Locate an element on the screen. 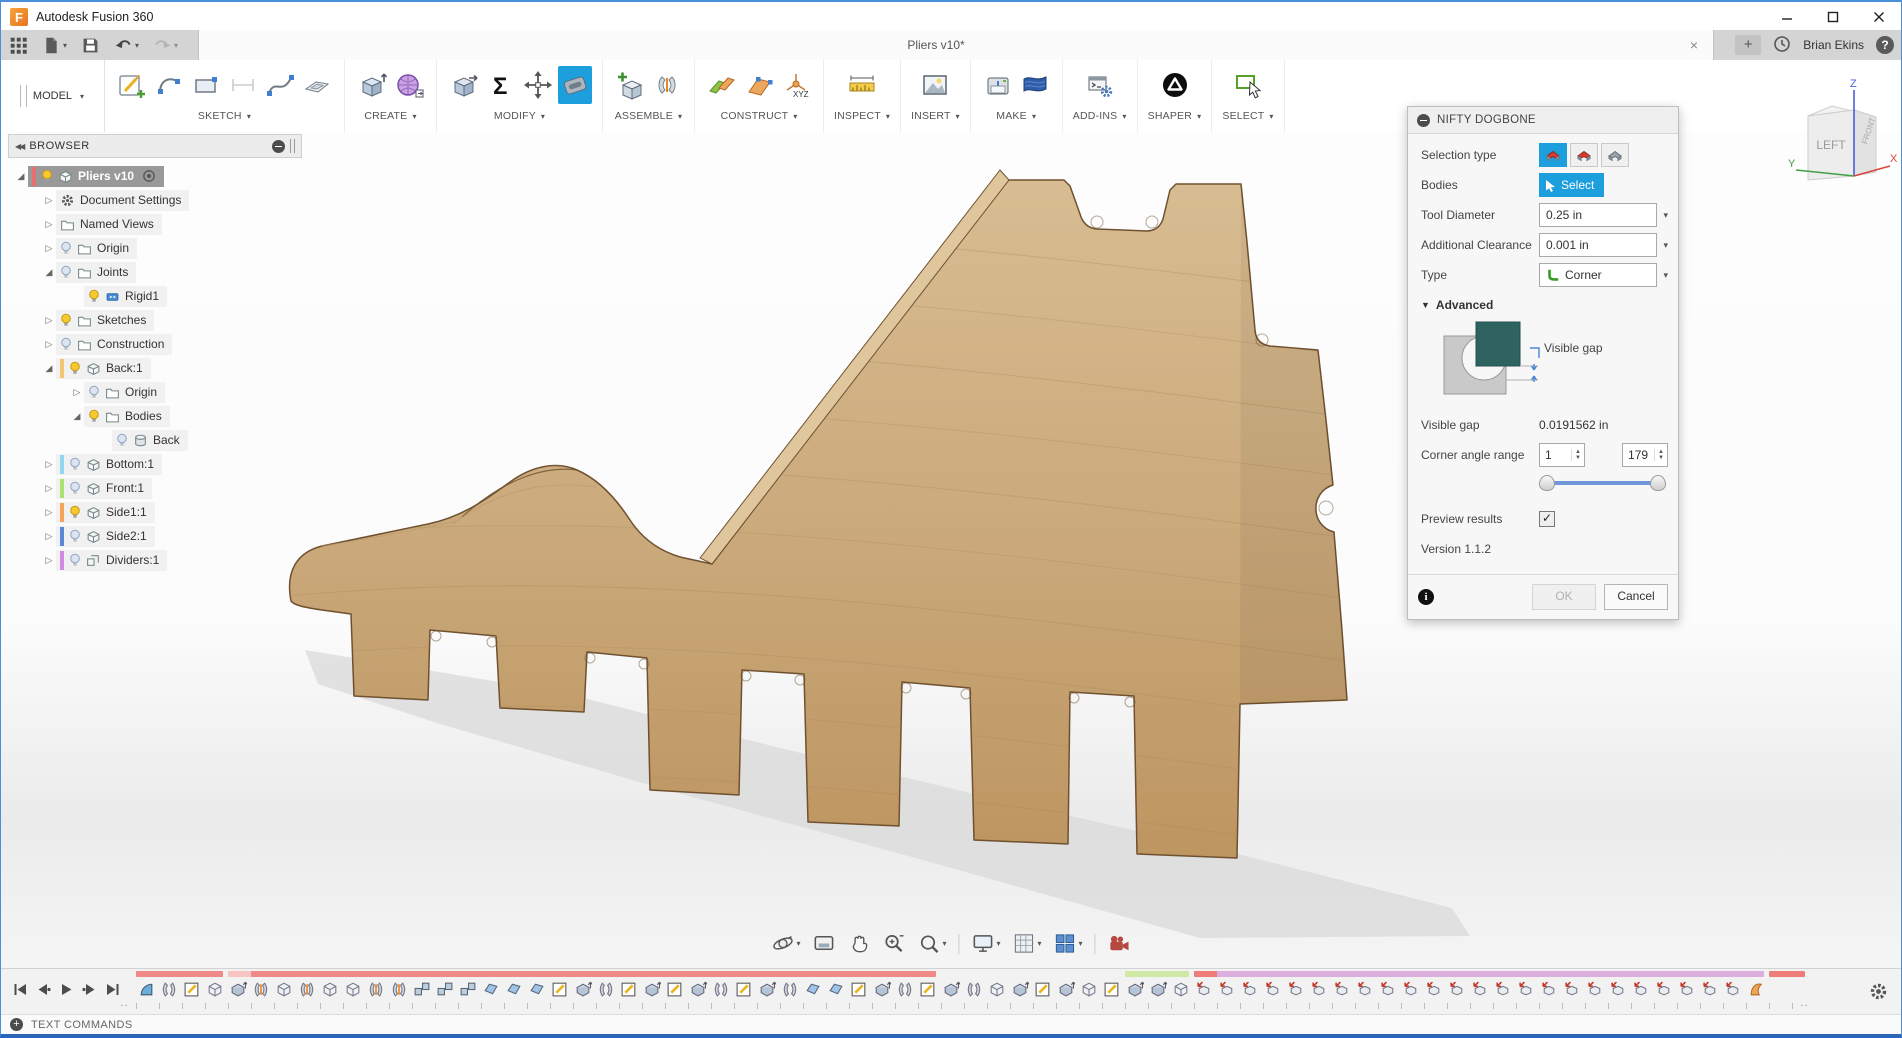  menu-add-ins: ADD-INS ▾ is located at coordinates (1100, 116).